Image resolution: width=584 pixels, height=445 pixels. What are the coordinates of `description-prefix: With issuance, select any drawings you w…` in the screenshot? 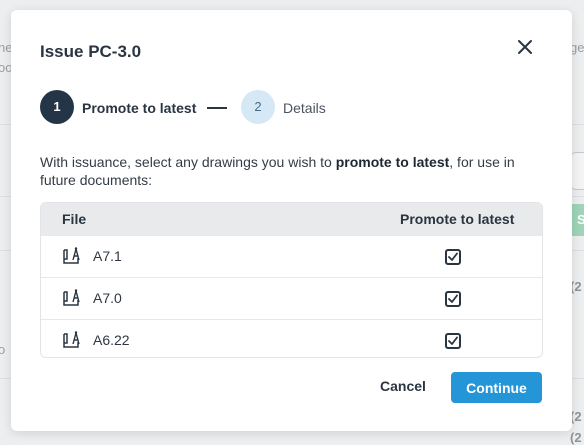 It's located at (188, 162).